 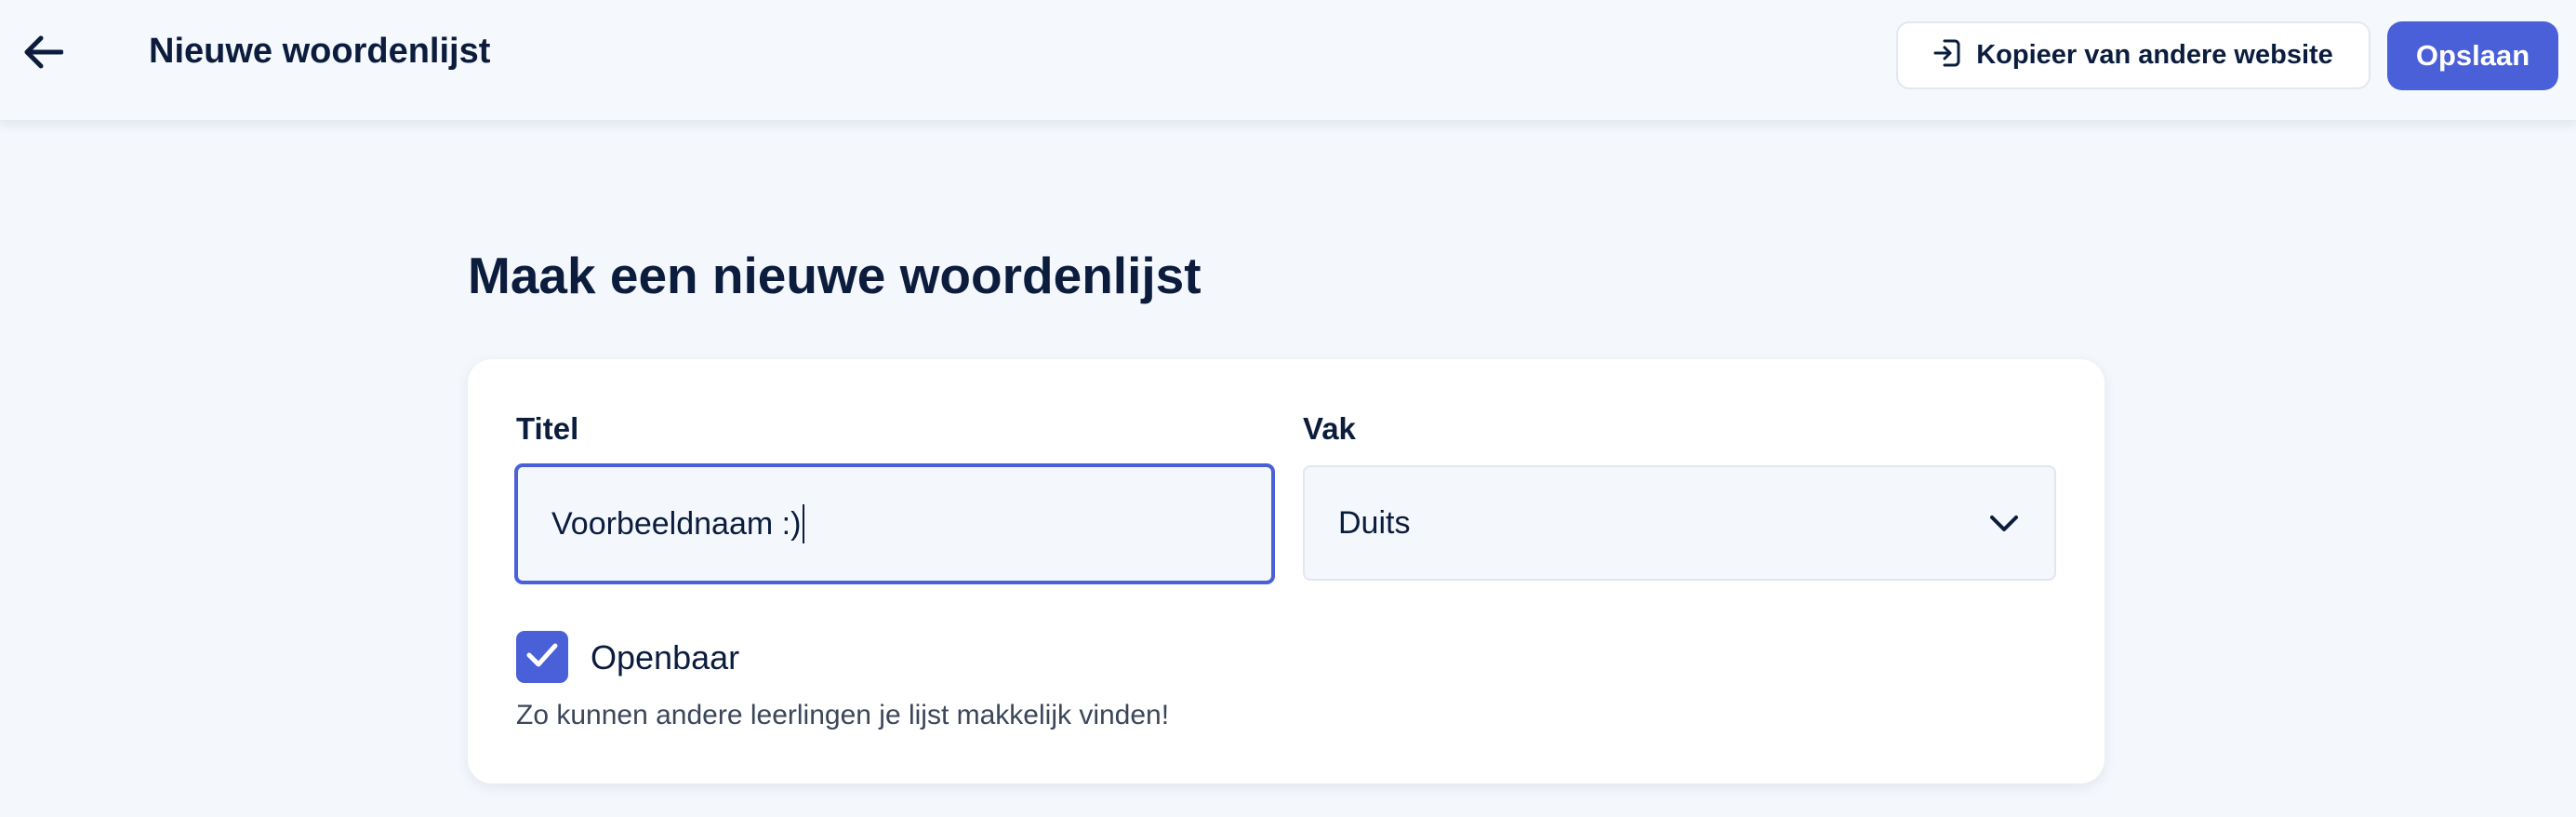 What do you see at coordinates (320, 51) in the screenshot?
I see `page-title: Nieuwe woordenlijst` at bounding box center [320, 51].